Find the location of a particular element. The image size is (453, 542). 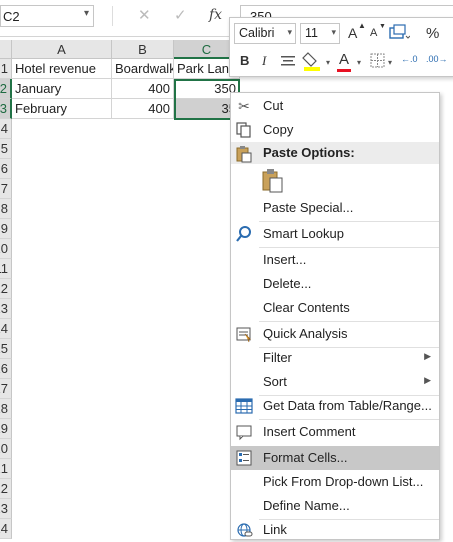

row-header-3: 3 is located at coordinates (6, 109).